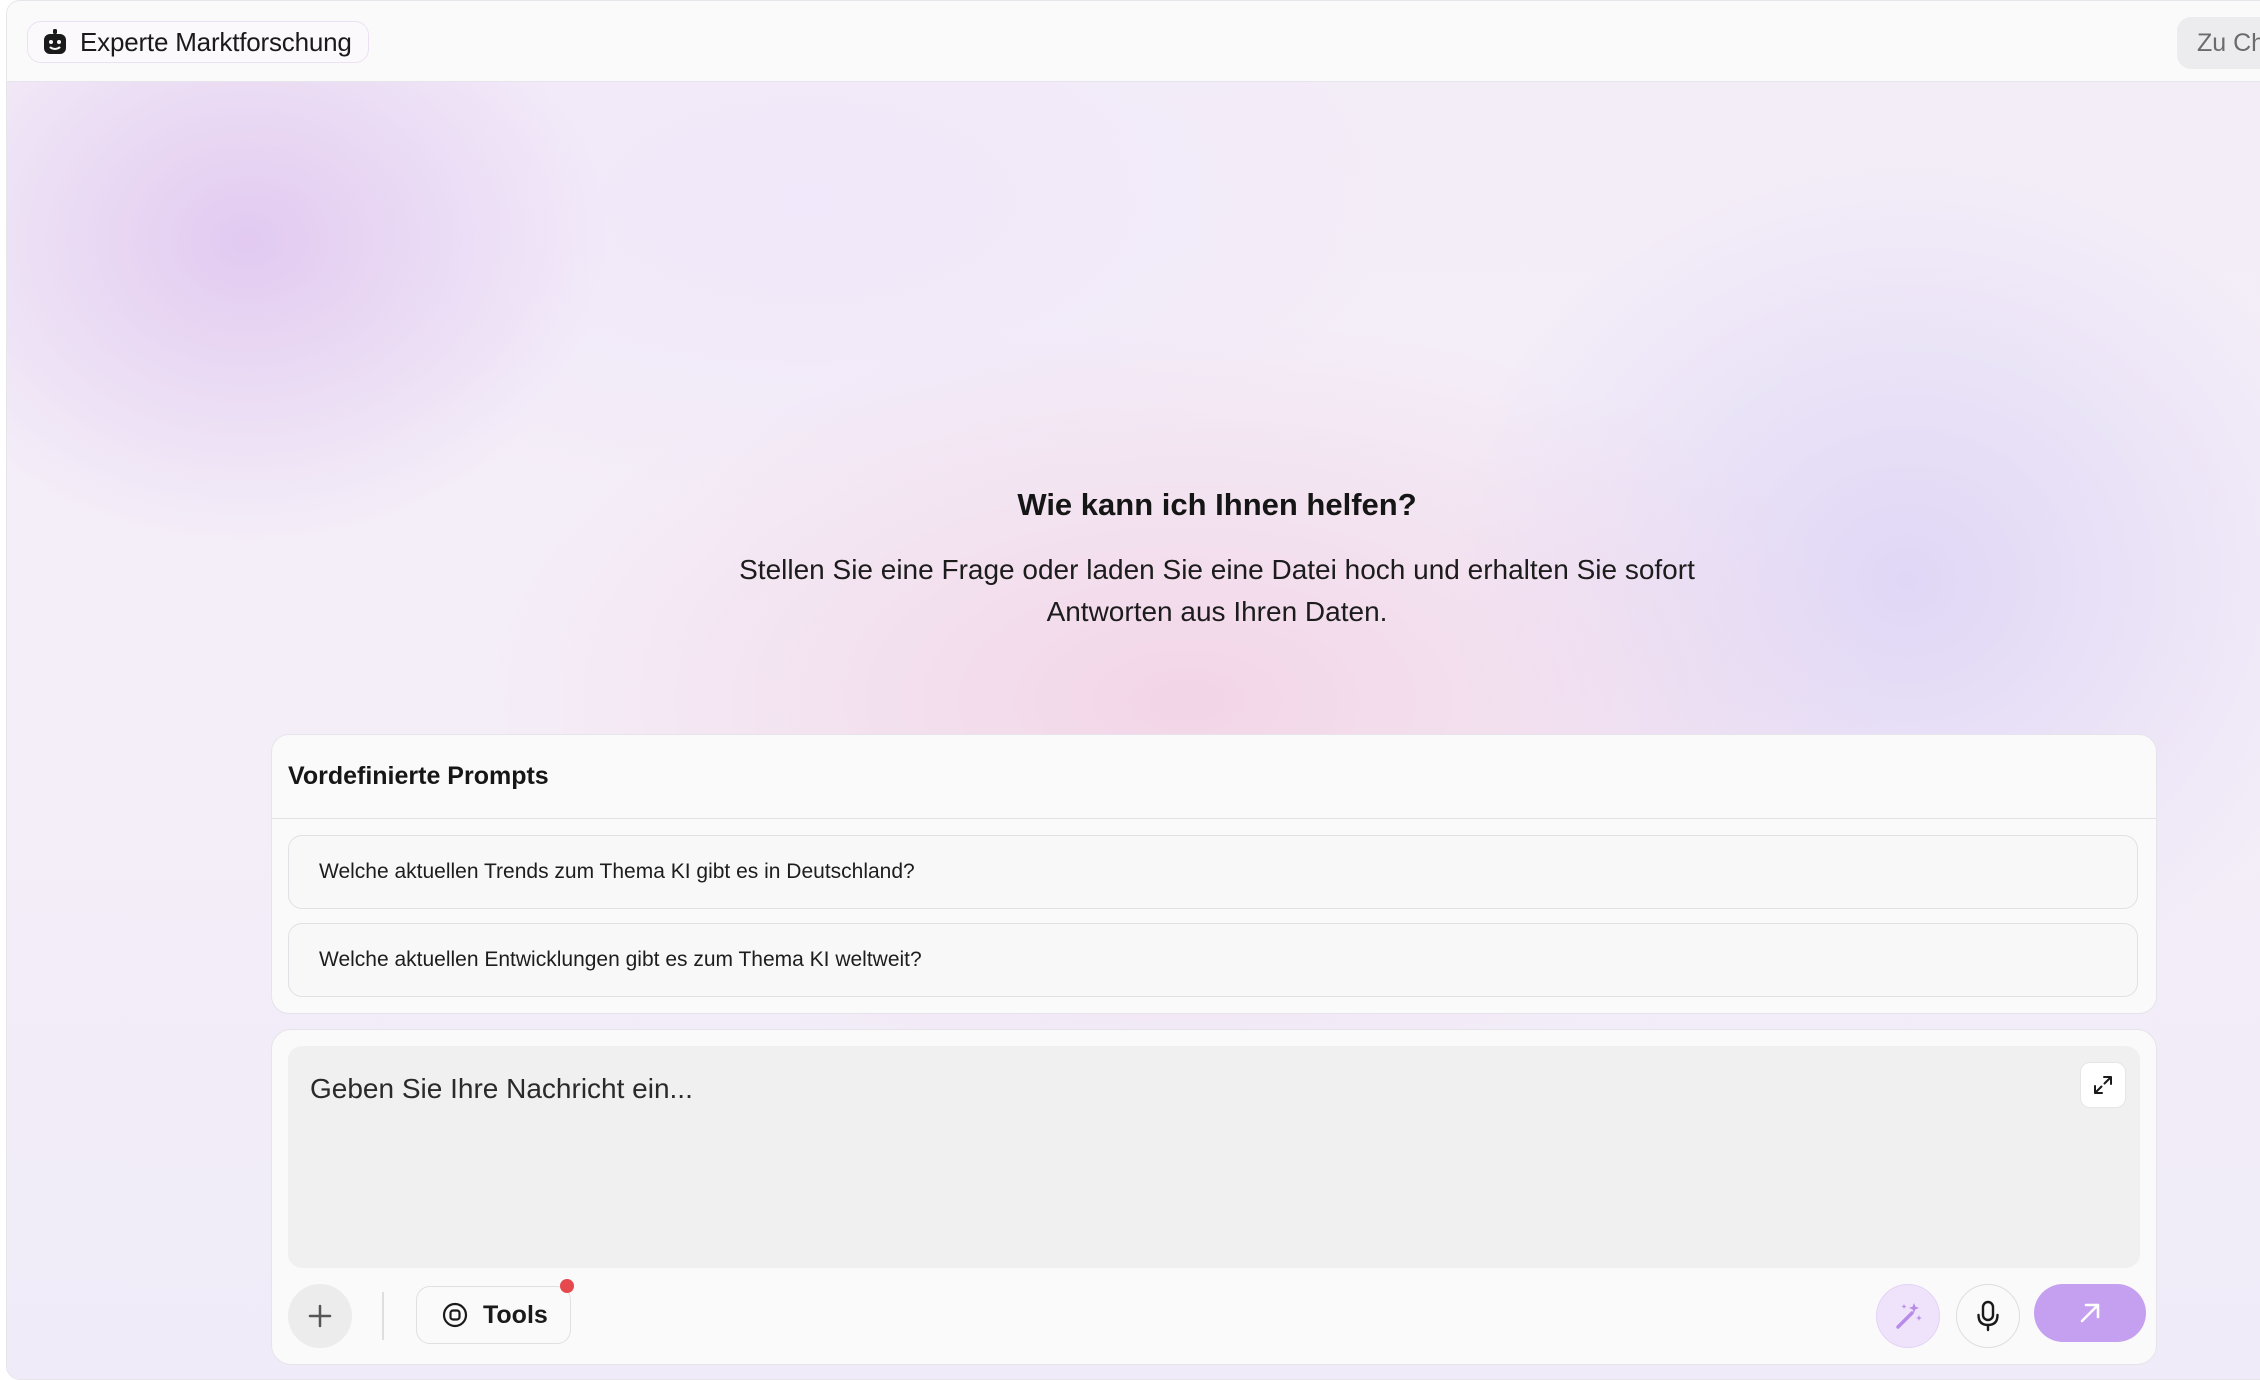 This screenshot has width=2260, height=1380. I want to click on send-button, so click(2090, 1313).